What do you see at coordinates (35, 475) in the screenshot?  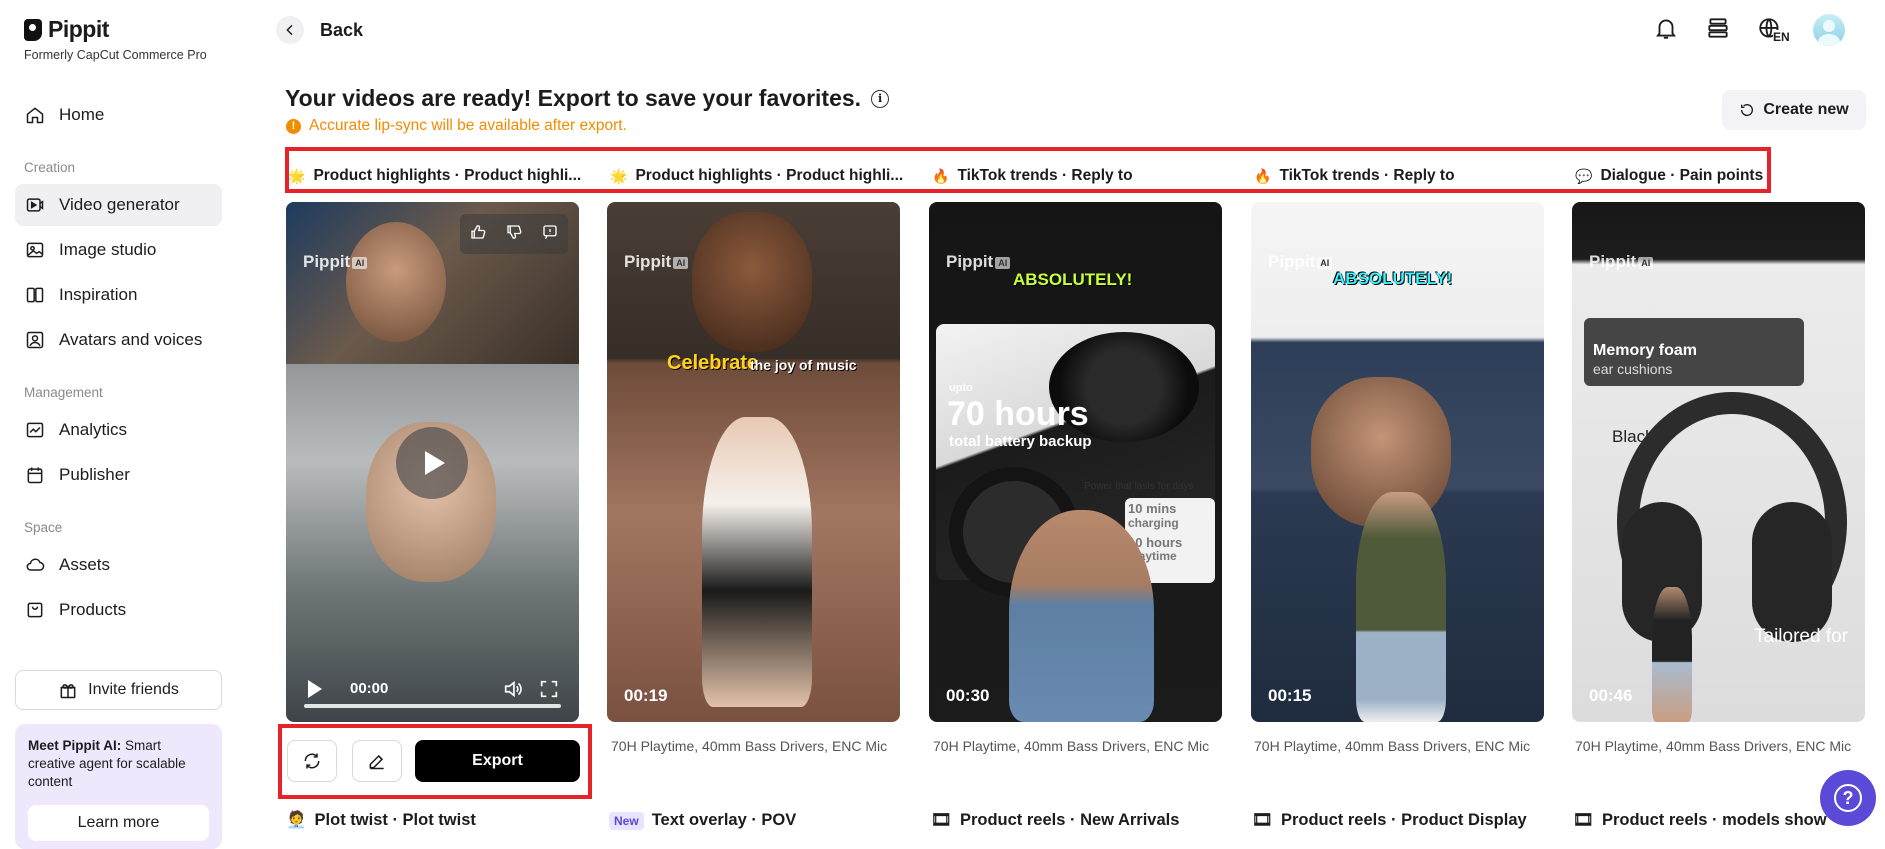 I see `calendar-icon` at bounding box center [35, 475].